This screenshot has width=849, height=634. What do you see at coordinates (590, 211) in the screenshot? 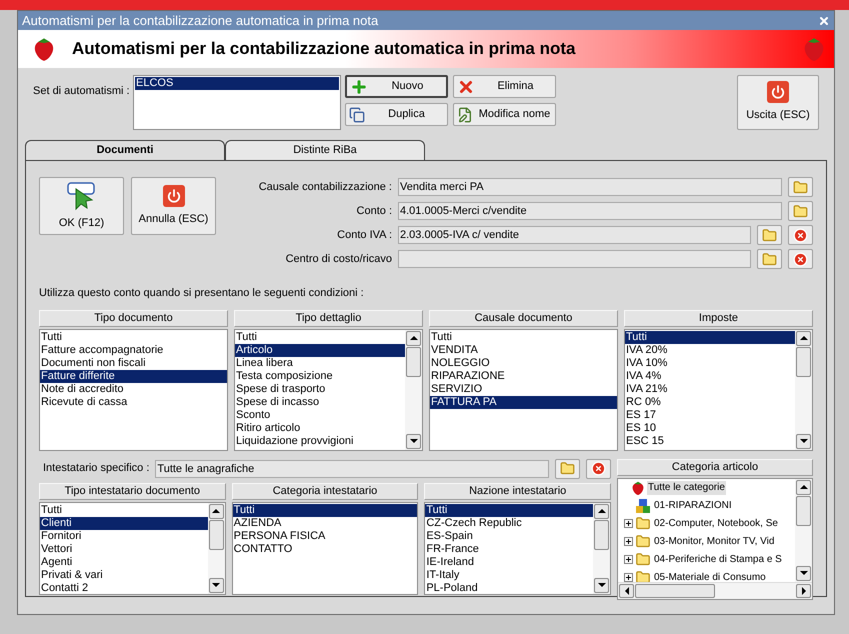
I see `text-field: 4.01.0005-Merci c/vendite` at bounding box center [590, 211].